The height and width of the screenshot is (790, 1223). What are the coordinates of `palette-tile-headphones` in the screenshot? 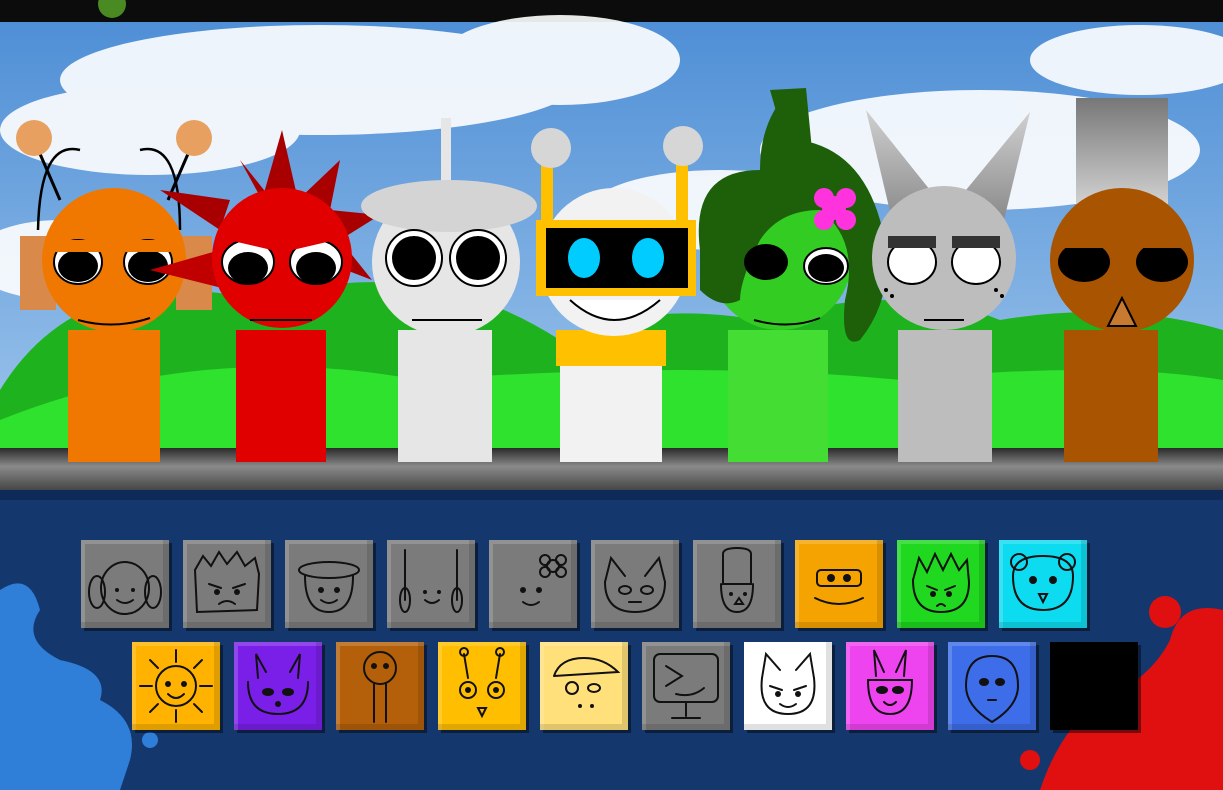 It's located at (125, 584).